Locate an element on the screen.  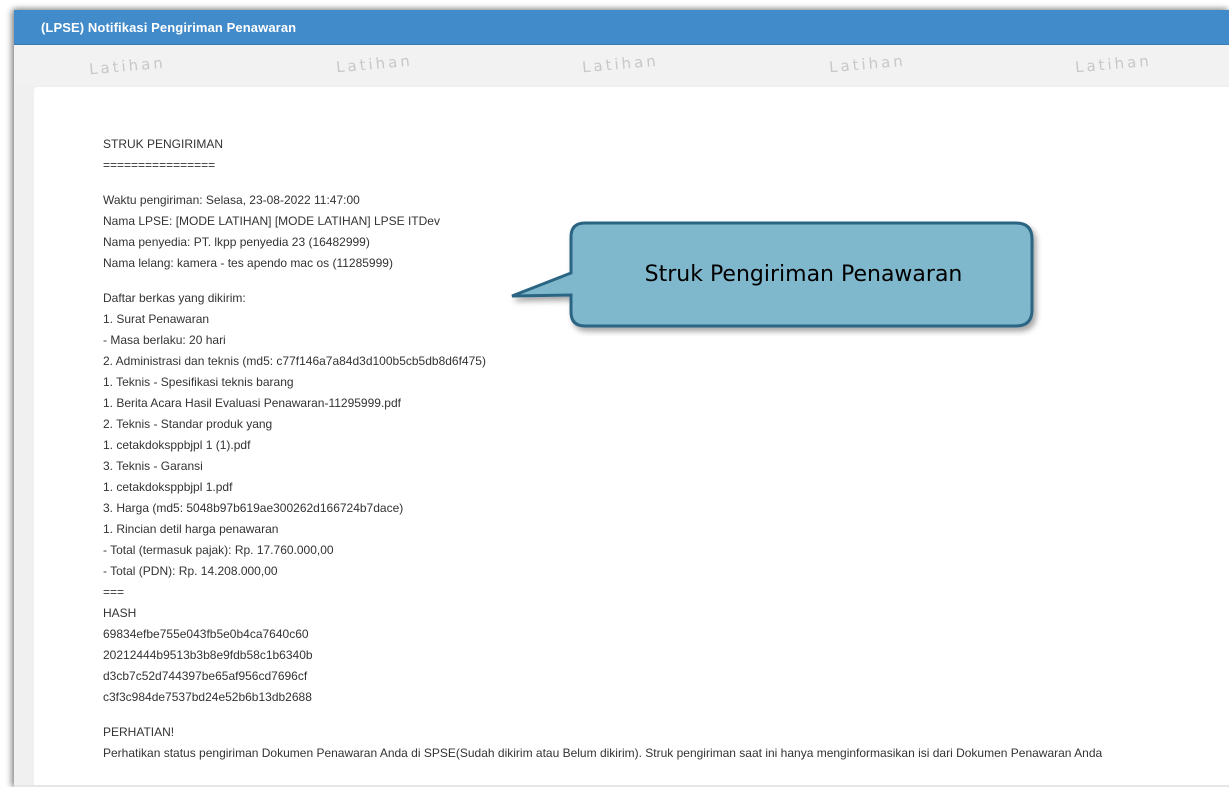
notice-title: PERHATIAN! is located at coordinates (139, 732).